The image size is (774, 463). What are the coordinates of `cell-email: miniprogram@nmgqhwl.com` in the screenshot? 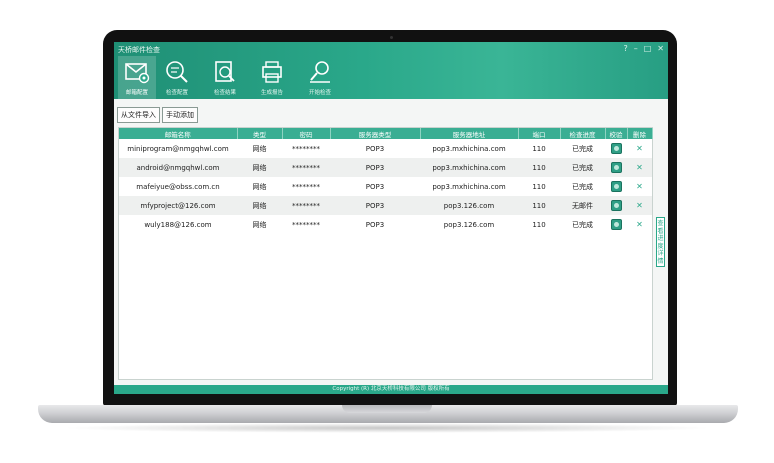 It's located at (178, 148).